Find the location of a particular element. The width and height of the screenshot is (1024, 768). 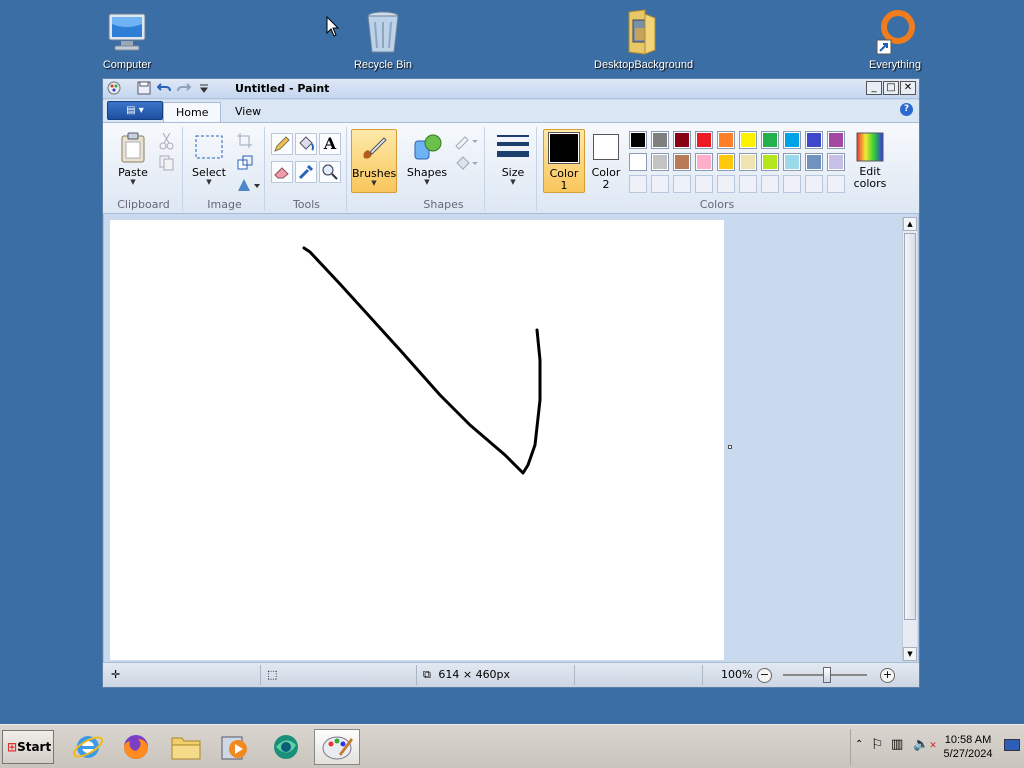

taskbar-internet-explorer is located at coordinates (88, 747).